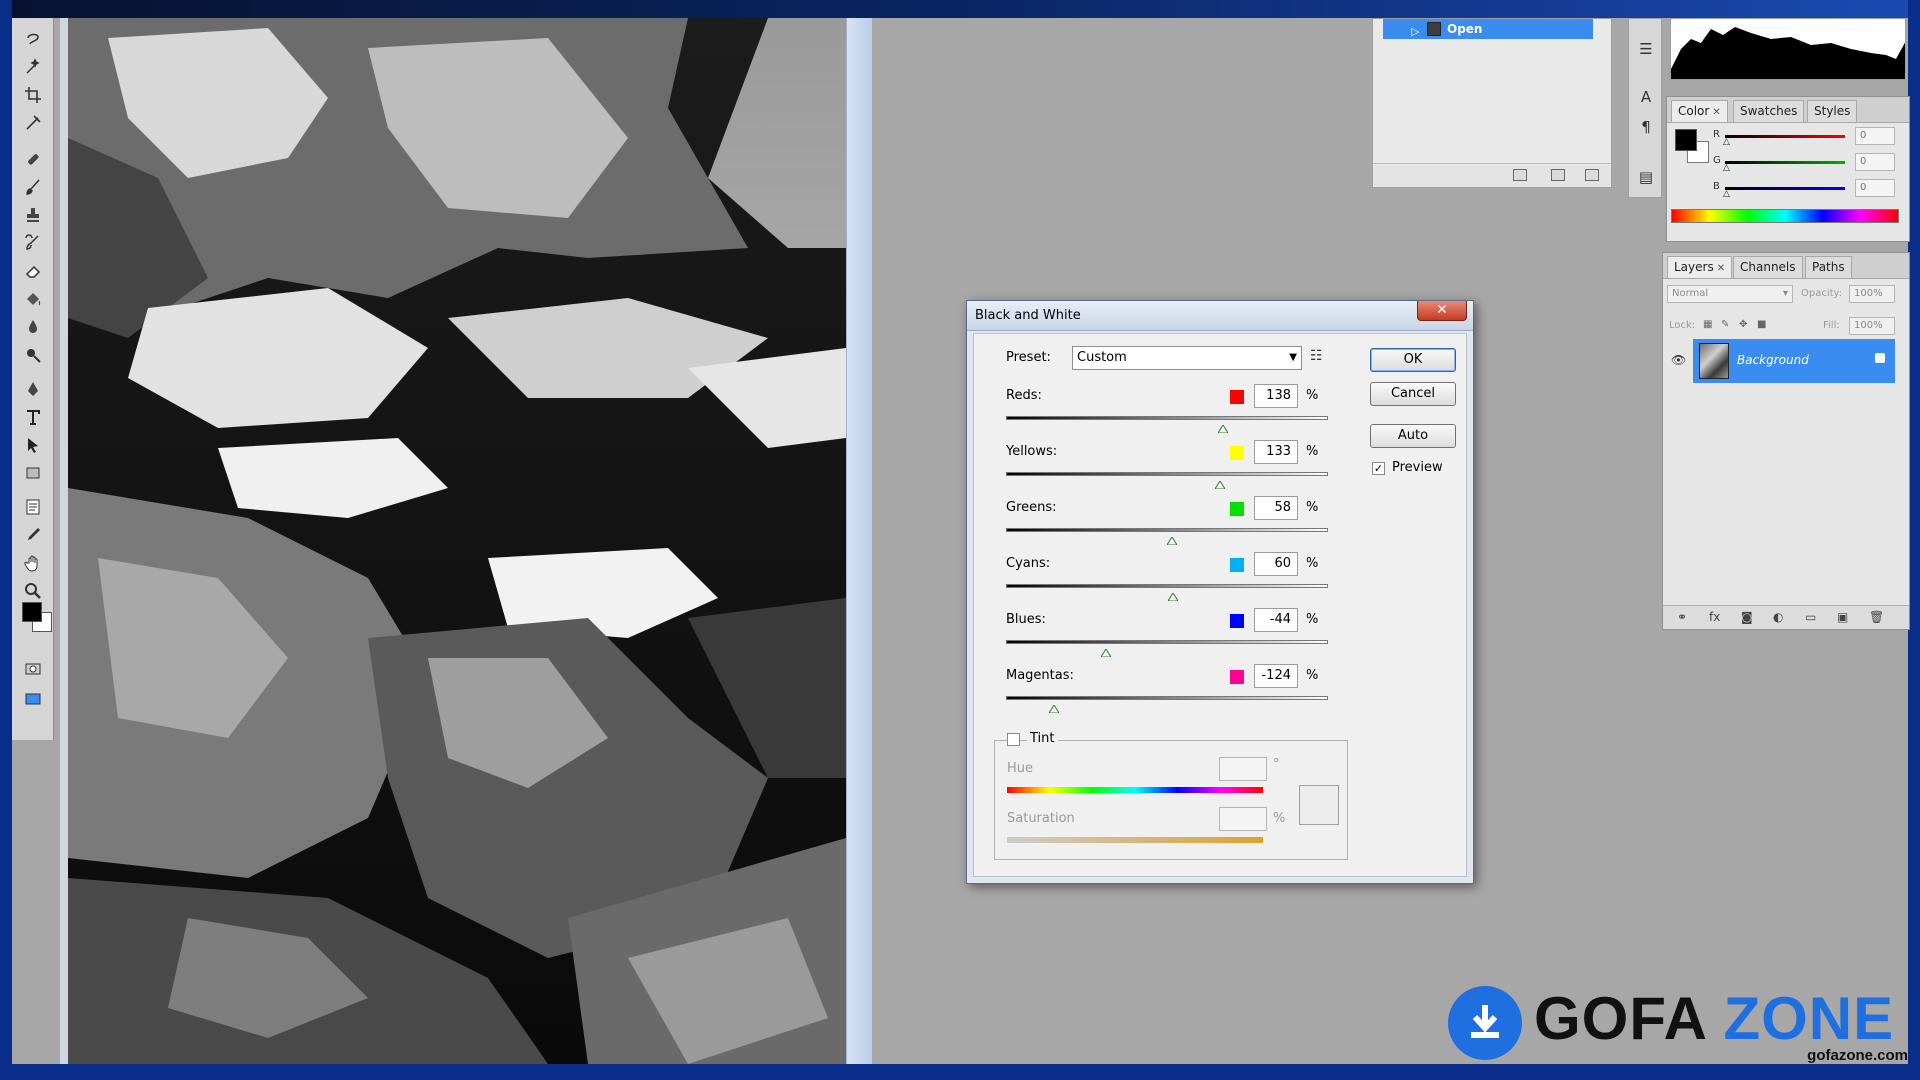  I want to click on lasso-tool-icon, so click(33, 39).